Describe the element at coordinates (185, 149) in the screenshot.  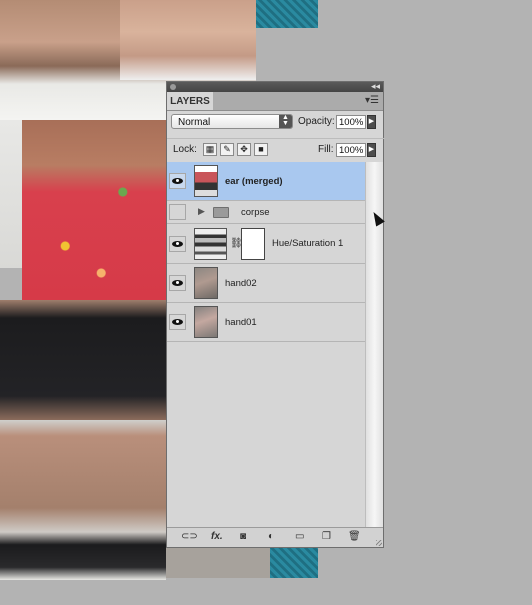
I see `lock-label: Lock:` at that location.